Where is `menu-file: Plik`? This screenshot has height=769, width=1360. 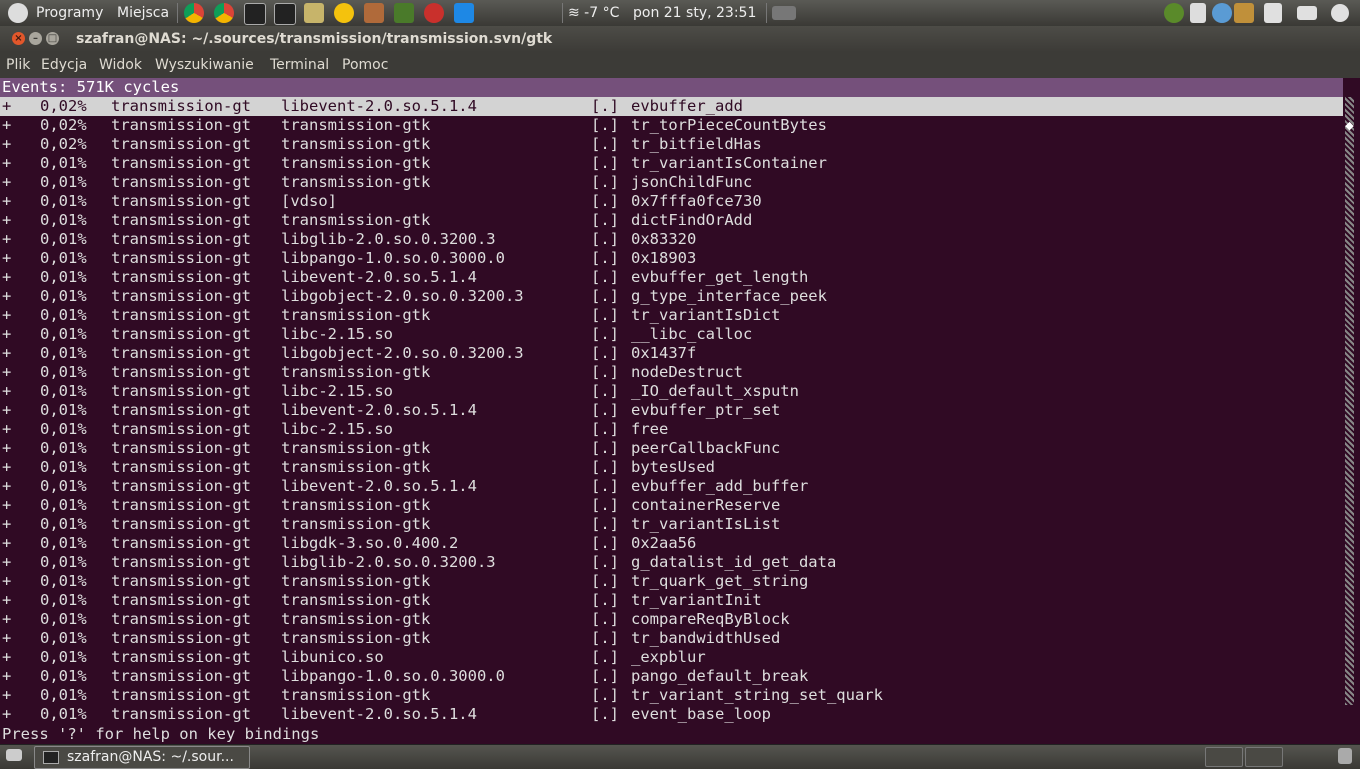
menu-file: Plik is located at coordinates (18, 65).